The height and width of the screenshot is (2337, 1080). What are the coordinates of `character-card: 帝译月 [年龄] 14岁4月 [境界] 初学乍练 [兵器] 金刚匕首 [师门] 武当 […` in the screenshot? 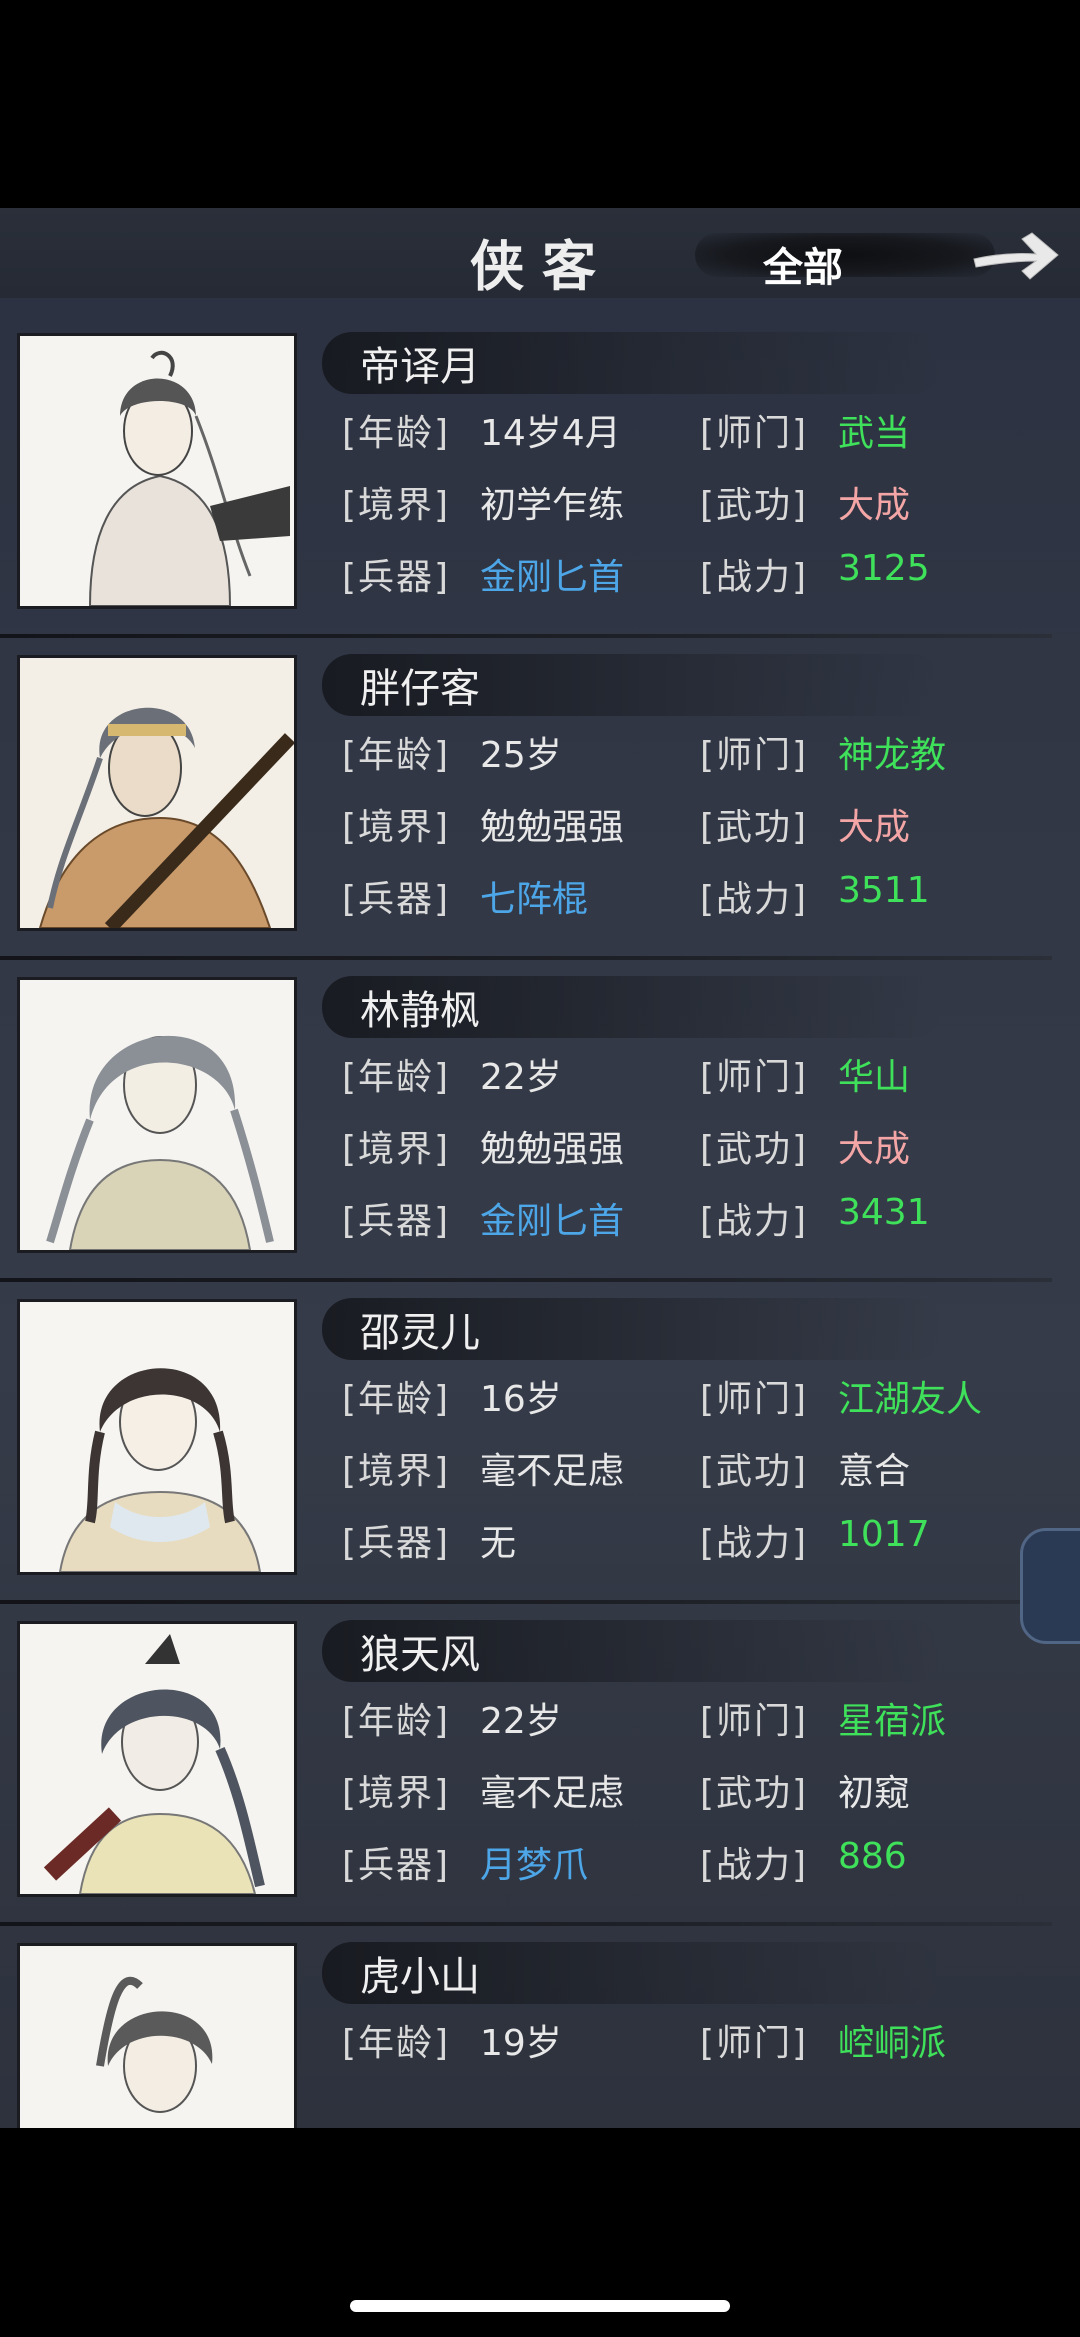 It's located at (540, 477).